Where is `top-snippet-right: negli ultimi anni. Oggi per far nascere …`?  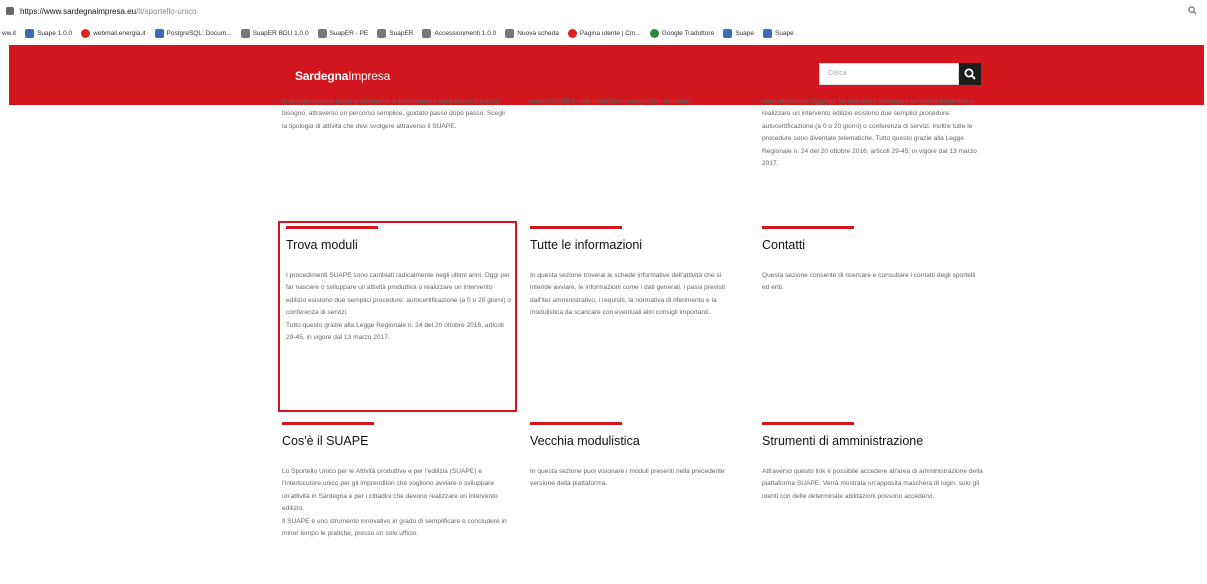
top-snippet-right: negli ultimi anni. Oggi per far nascere … is located at coordinates (872, 133).